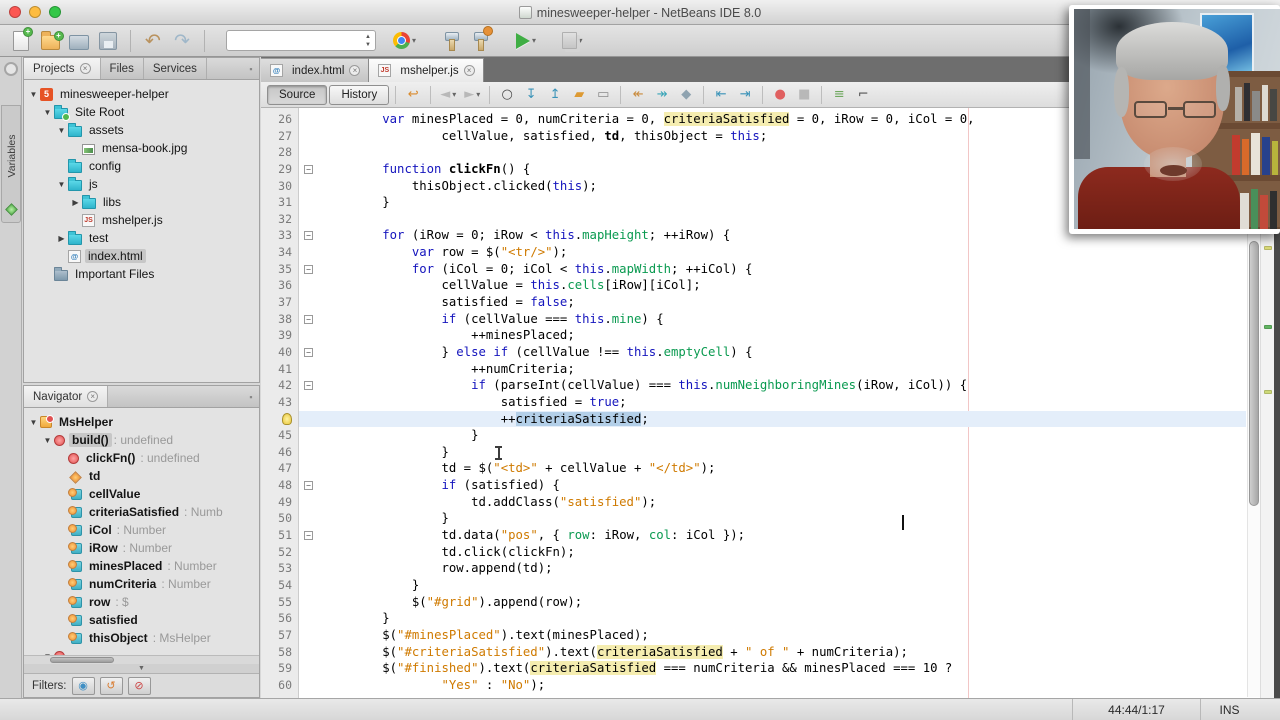  I want to click on project-item-site-root: ▼ Site Root, so click(150, 112).